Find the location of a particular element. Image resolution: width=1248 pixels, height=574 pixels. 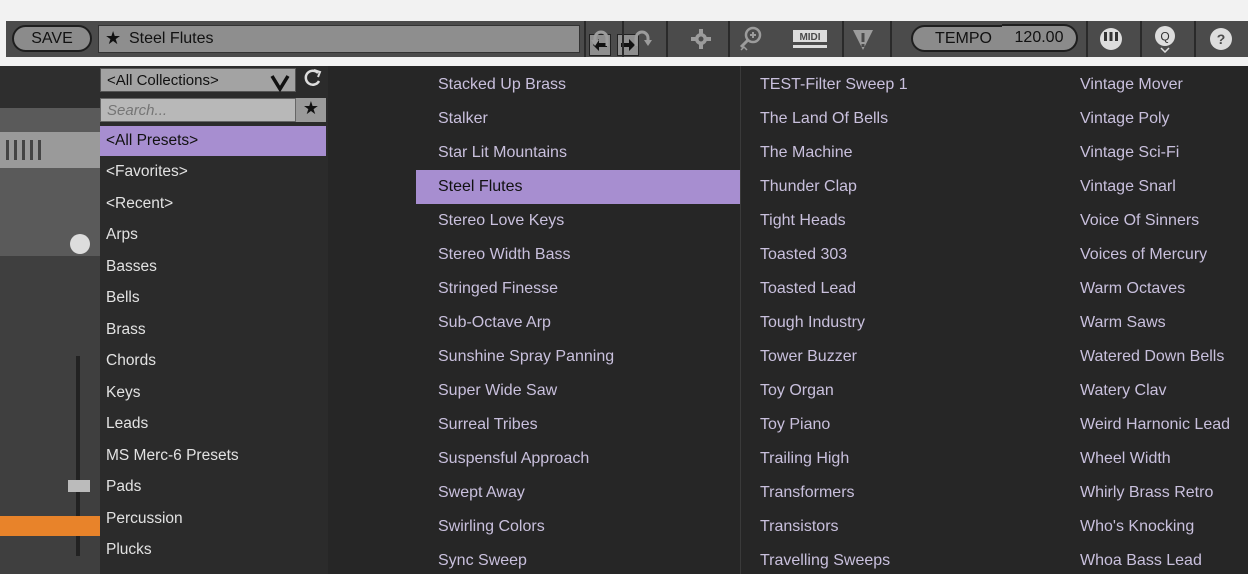

settings-button is located at coordinates (701, 39).